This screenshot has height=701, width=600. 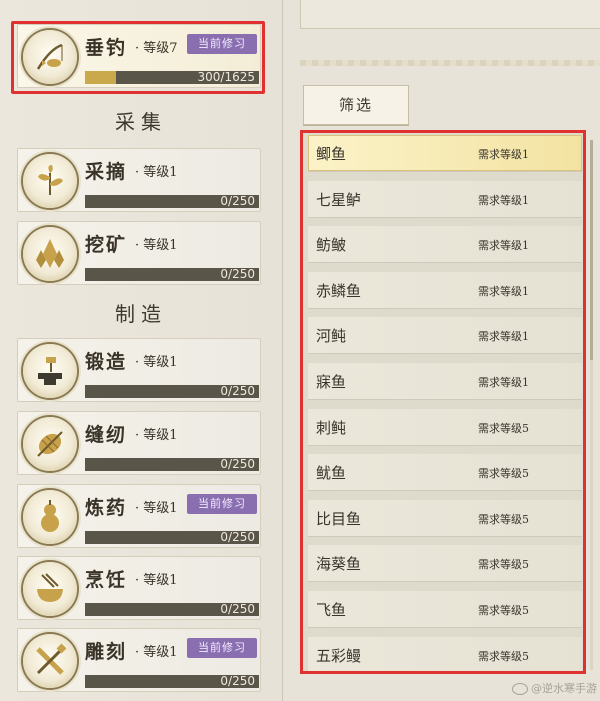 I want to click on fish-name: 鱿鱼, so click(x=331, y=473).